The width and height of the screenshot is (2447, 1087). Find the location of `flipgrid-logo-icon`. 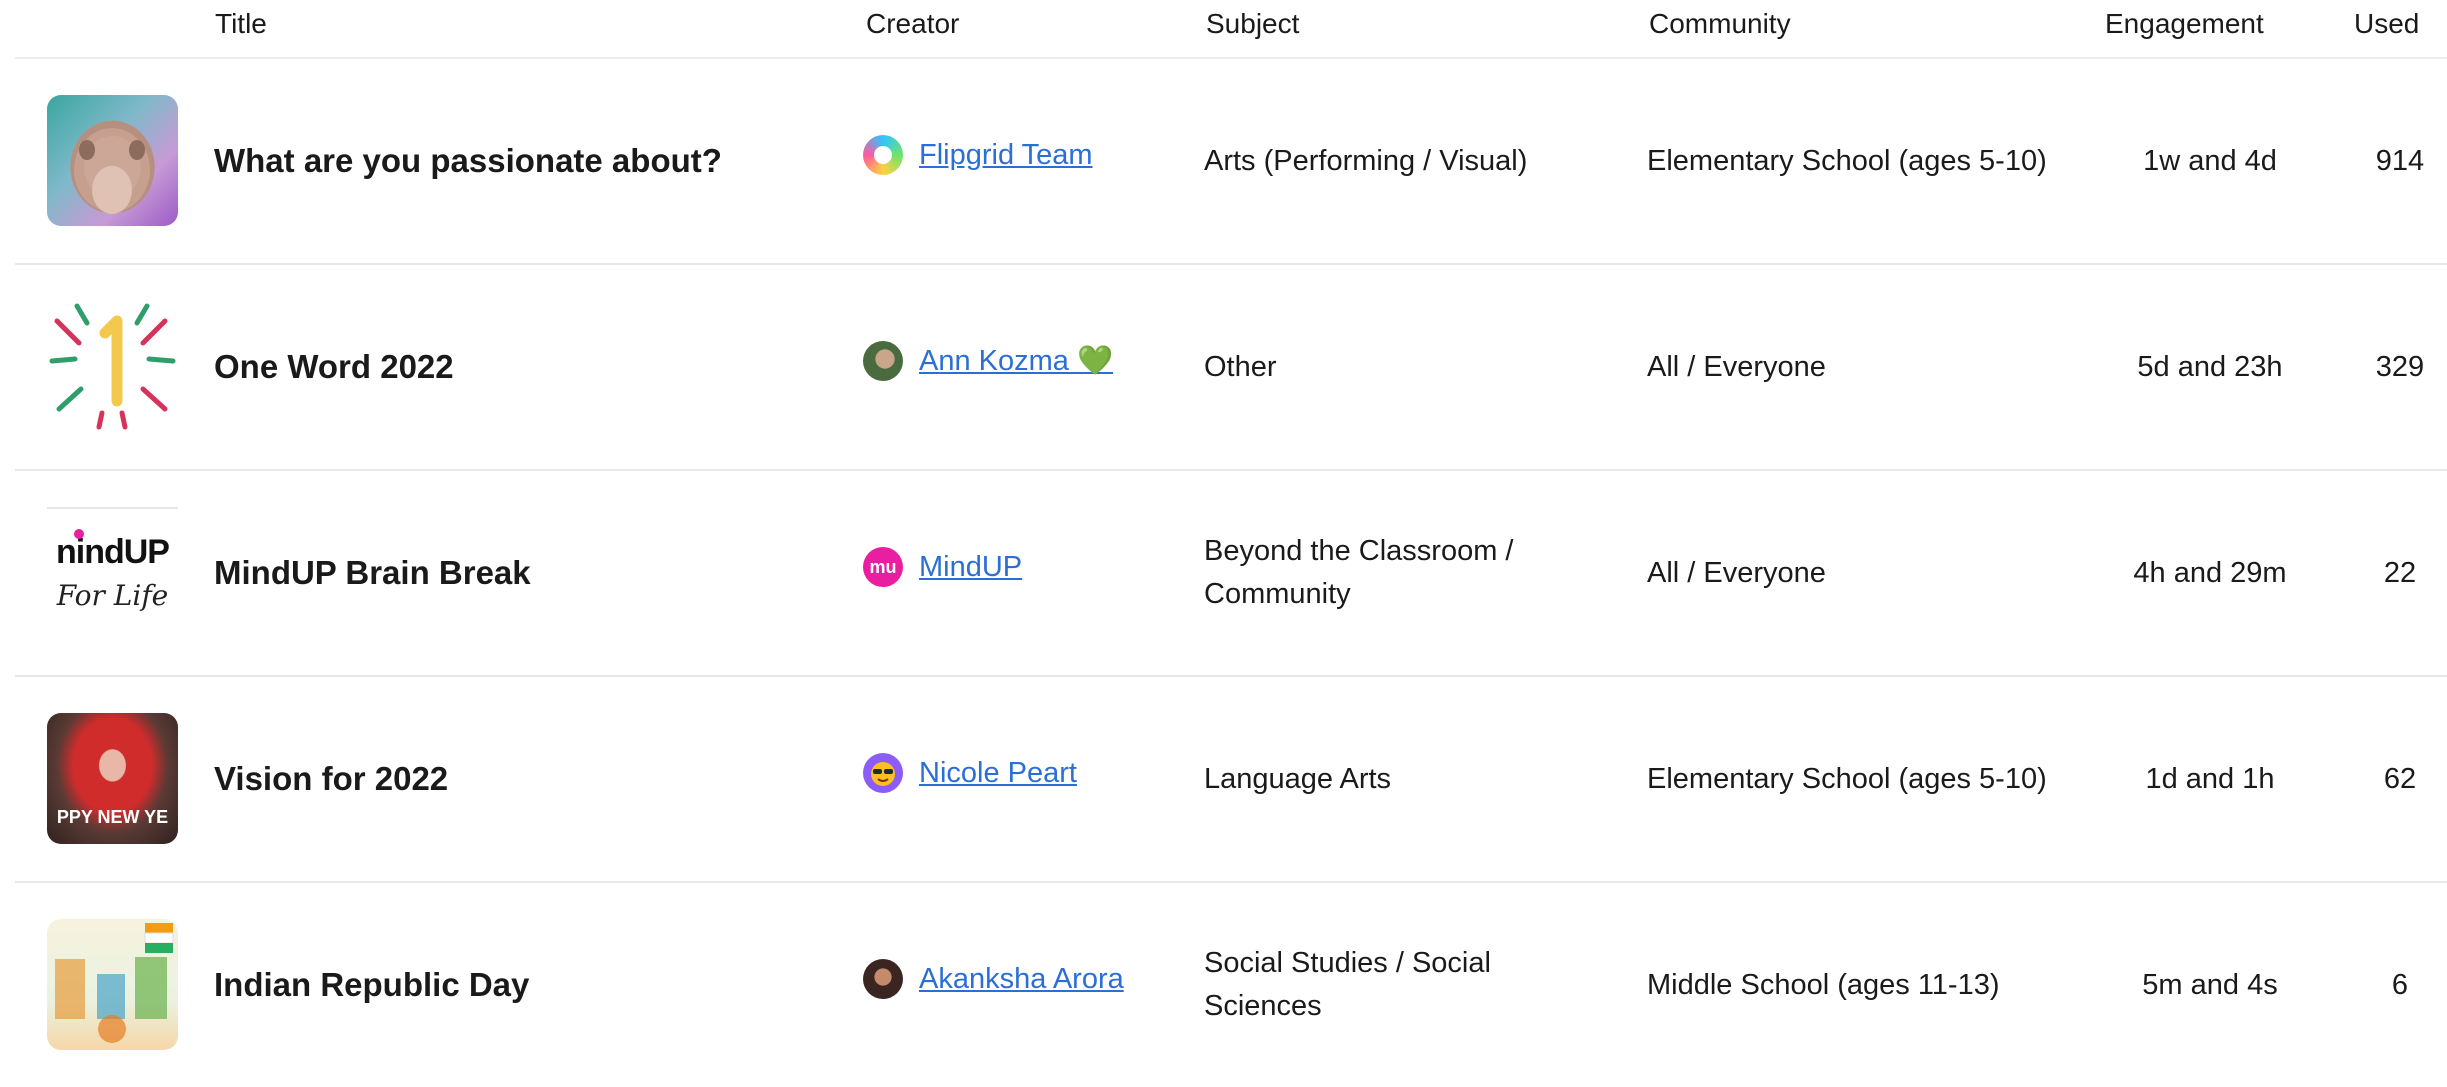

flipgrid-logo-icon is located at coordinates (883, 155).